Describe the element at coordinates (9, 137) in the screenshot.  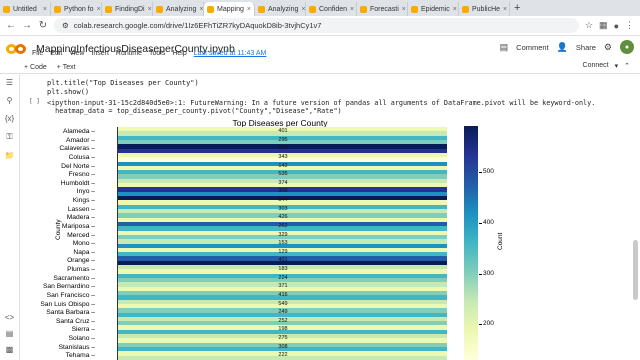
I see `secrets-icon: ⚿` at that location.